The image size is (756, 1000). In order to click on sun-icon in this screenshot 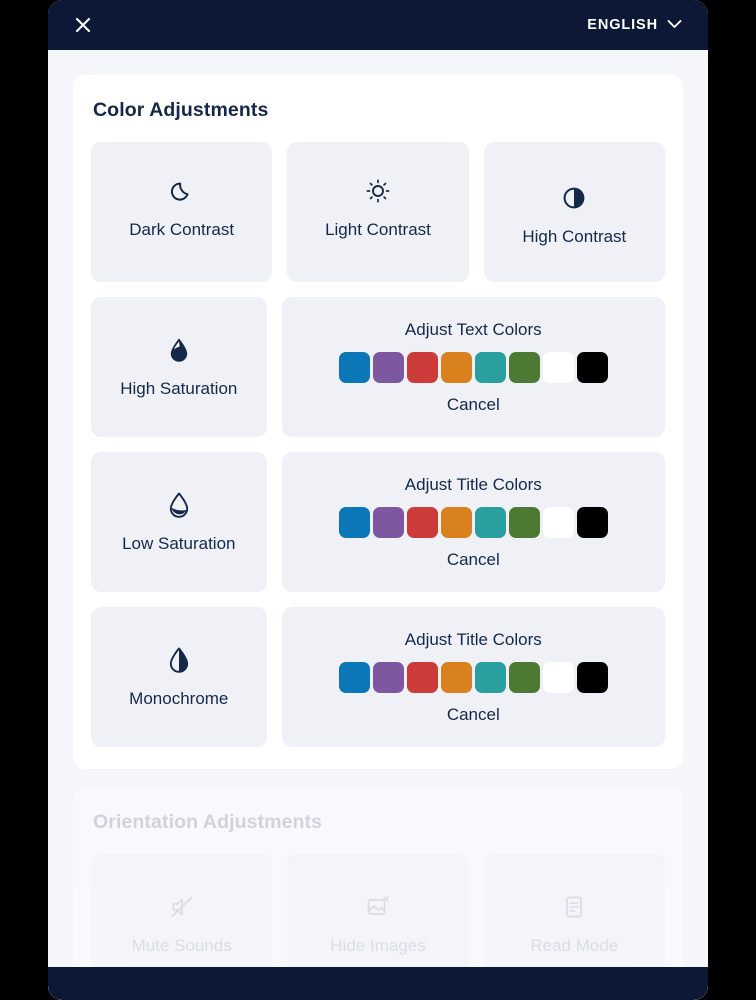, I will do `click(378, 191)`.